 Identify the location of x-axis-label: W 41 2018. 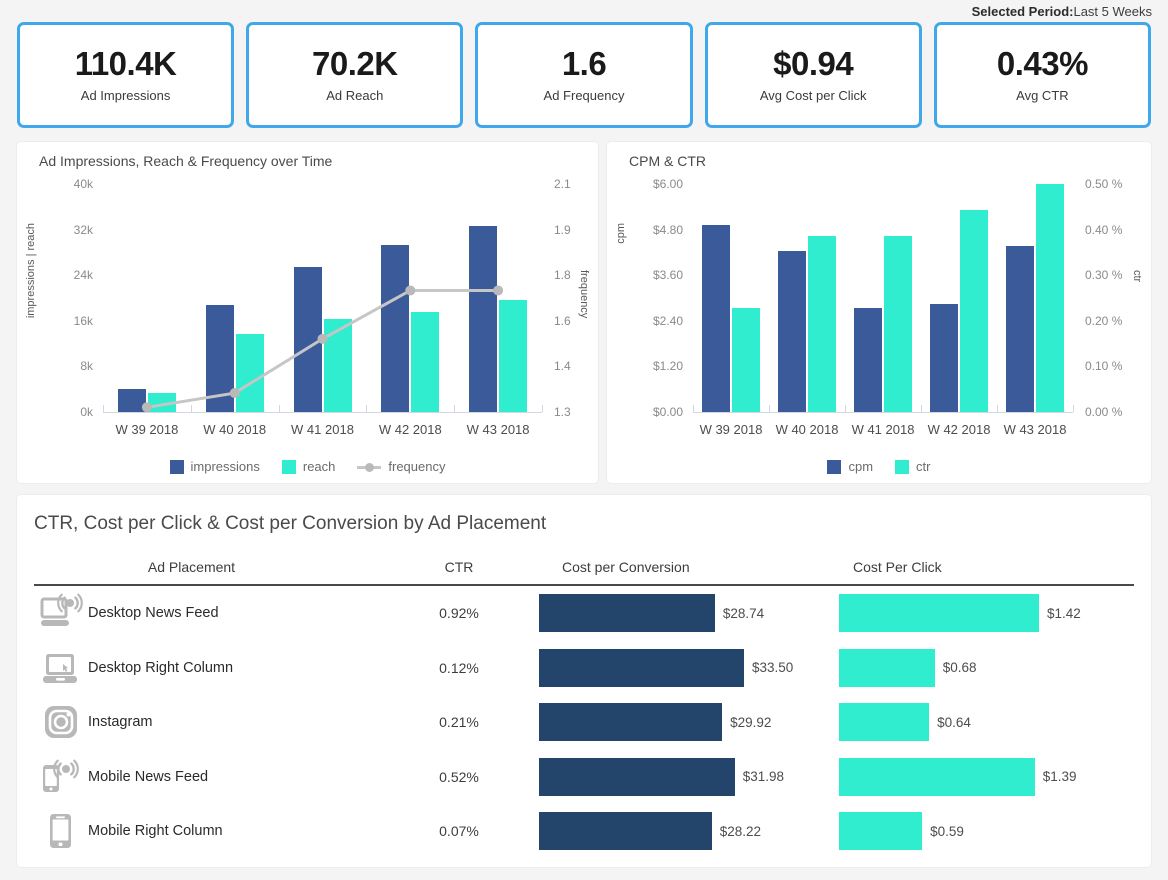
(322, 429).